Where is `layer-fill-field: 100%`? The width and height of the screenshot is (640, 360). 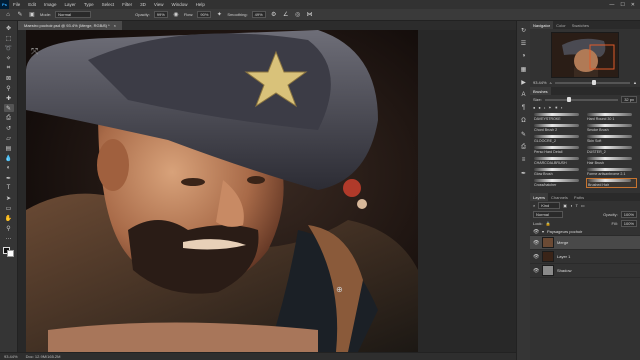
layer-fill-field: 100% is located at coordinates (628, 223).